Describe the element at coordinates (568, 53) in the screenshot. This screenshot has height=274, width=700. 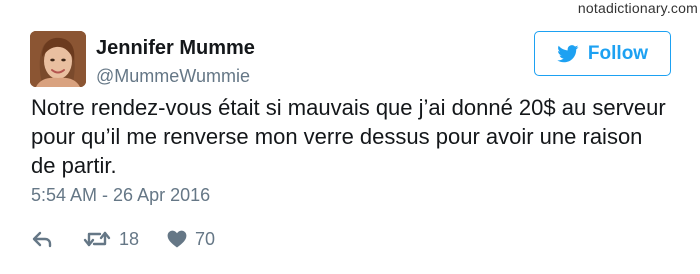
I see `twitter-bird-icon` at that location.